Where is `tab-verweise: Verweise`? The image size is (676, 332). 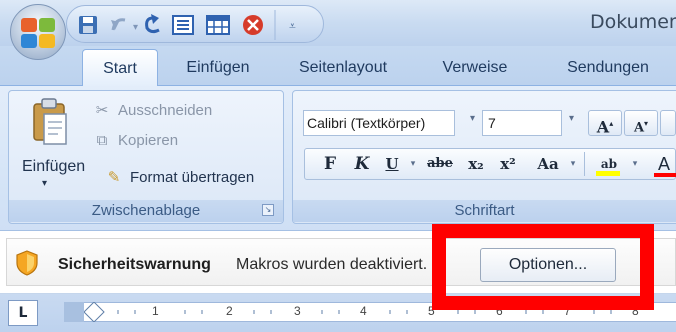 tab-verweise: Verweise is located at coordinates (475, 69).